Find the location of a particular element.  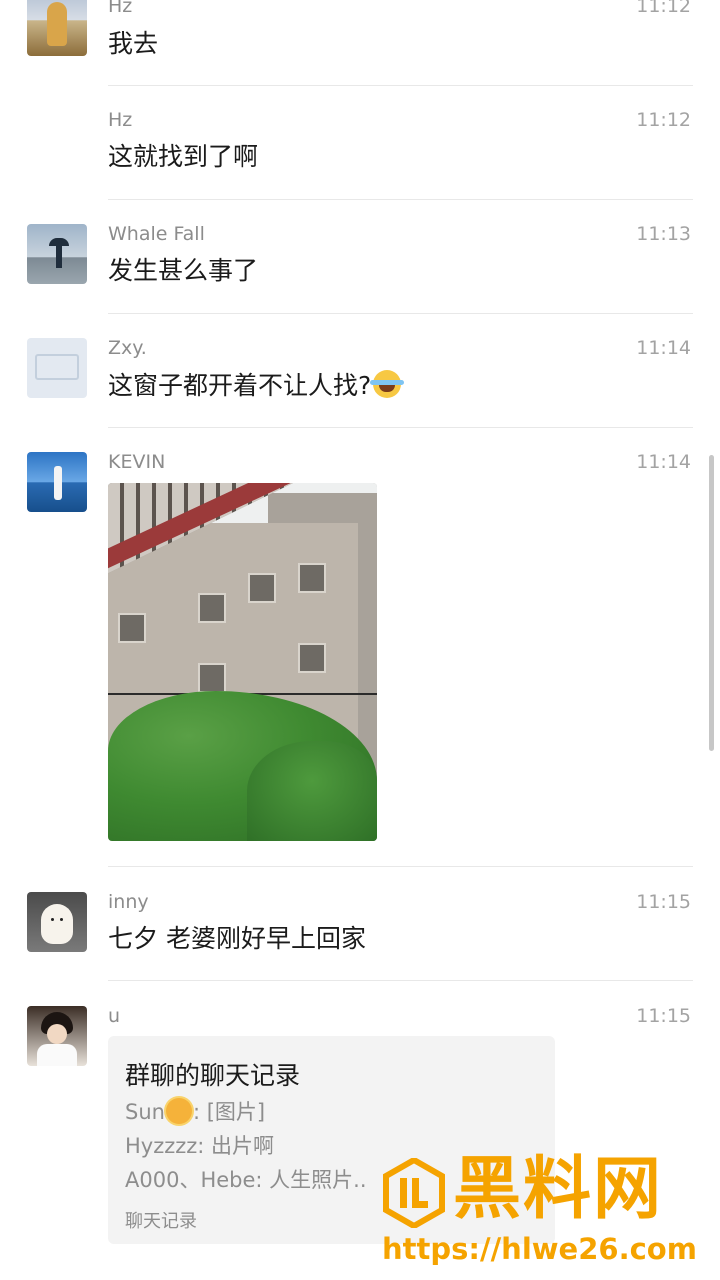

message-text-content: 这窗子都开着不让人找? is located at coordinates (240, 385).